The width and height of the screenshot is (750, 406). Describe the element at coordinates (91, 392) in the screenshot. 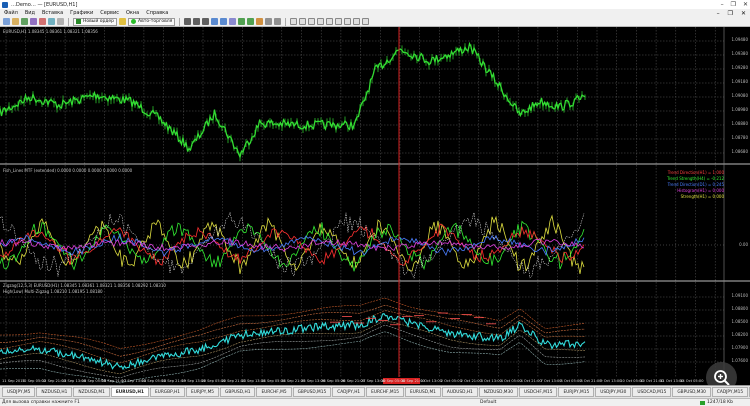

I see `tab-chart: NZDUSD,M1` at that location.